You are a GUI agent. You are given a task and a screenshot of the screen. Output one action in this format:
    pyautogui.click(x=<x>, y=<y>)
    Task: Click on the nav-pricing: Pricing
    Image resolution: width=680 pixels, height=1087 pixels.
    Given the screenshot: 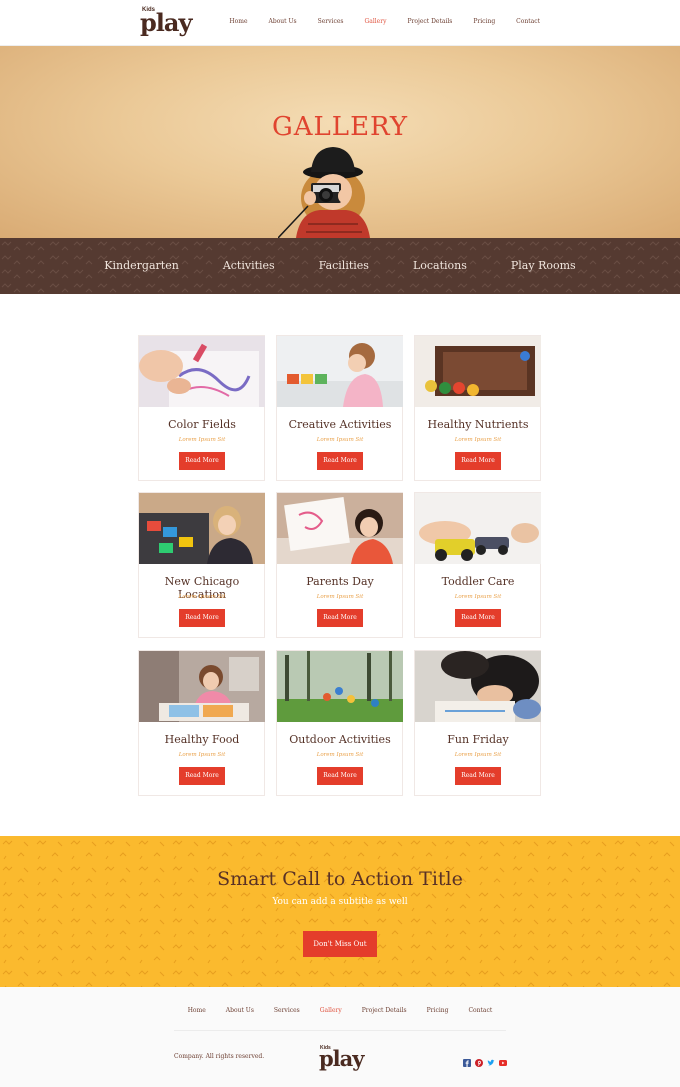 What is the action you would take?
    pyautogui.click(x=484, y=21)
    